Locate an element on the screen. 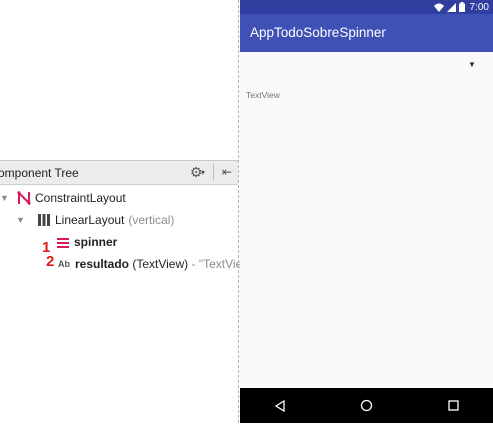 This screenshot has height=424, width=493. header-separator is located at coordinates (213, 172).